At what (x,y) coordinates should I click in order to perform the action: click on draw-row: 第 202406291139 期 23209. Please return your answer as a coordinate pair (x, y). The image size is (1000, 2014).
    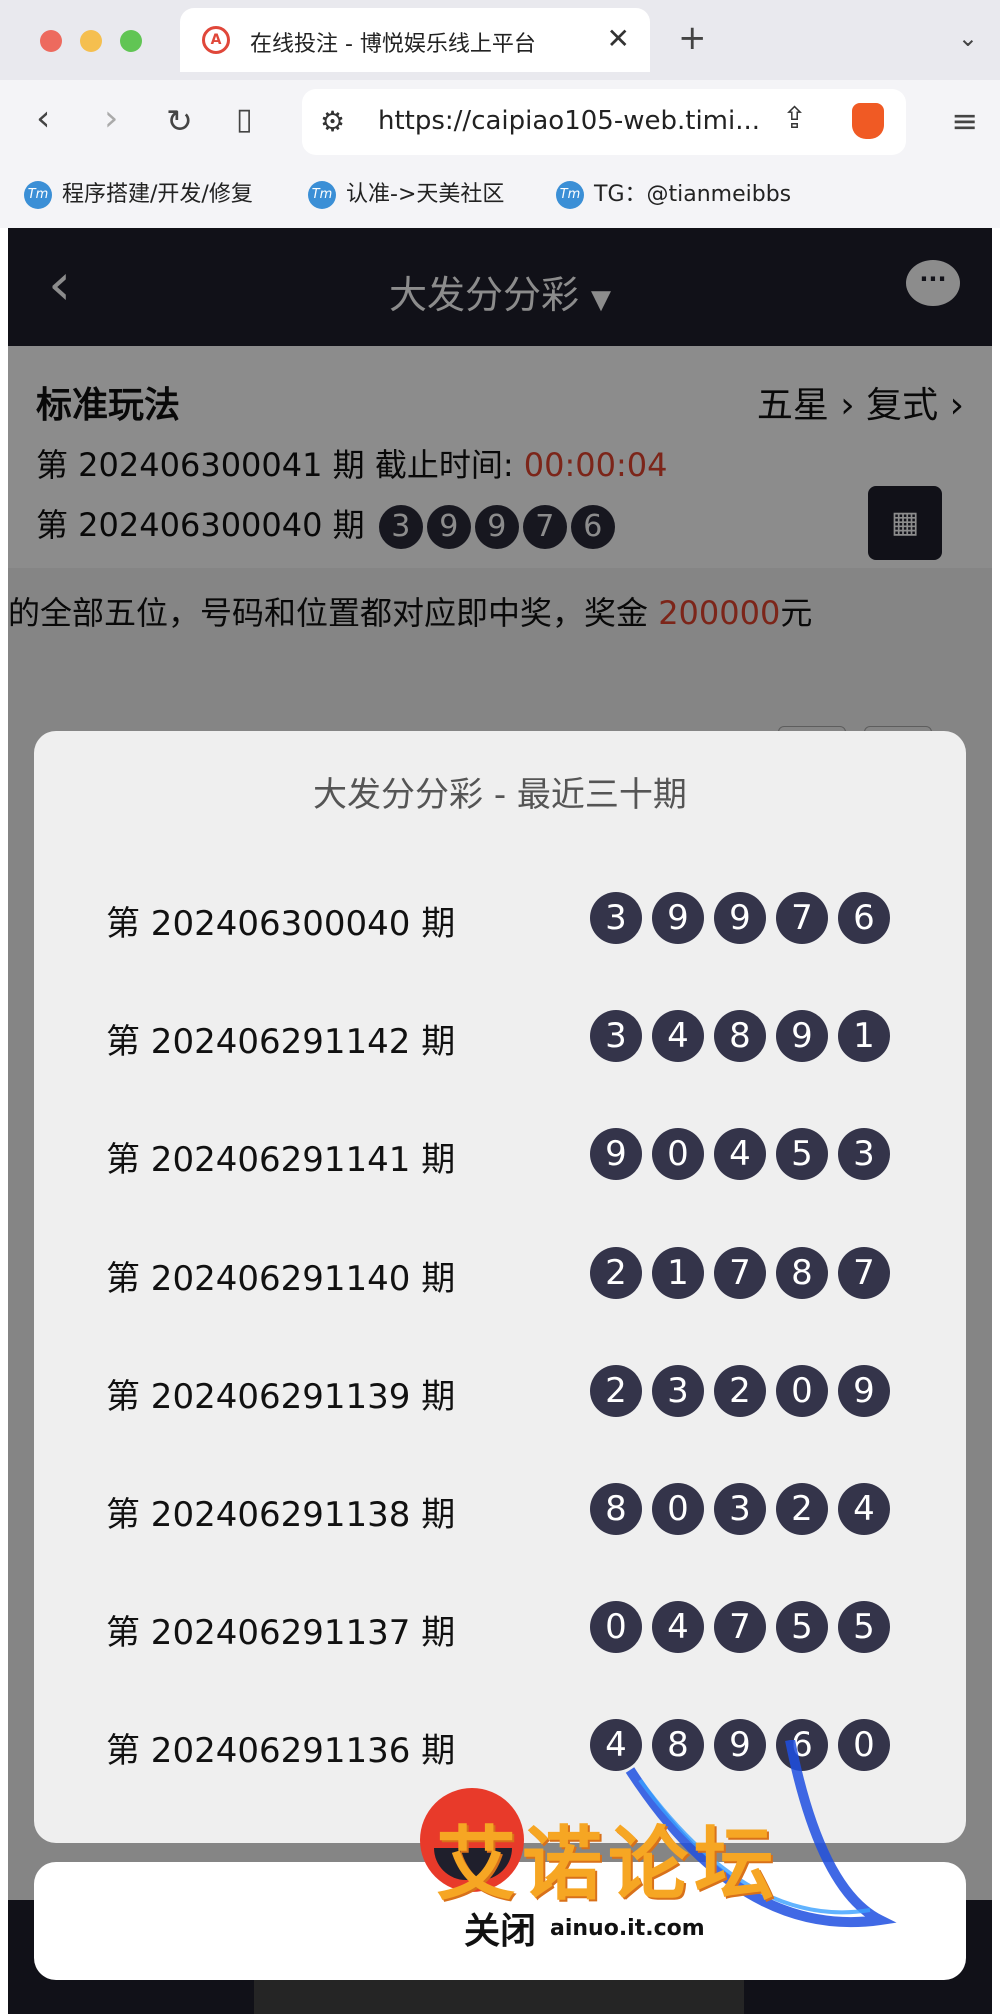
    Looking at the image, I should click on (500, 1394).